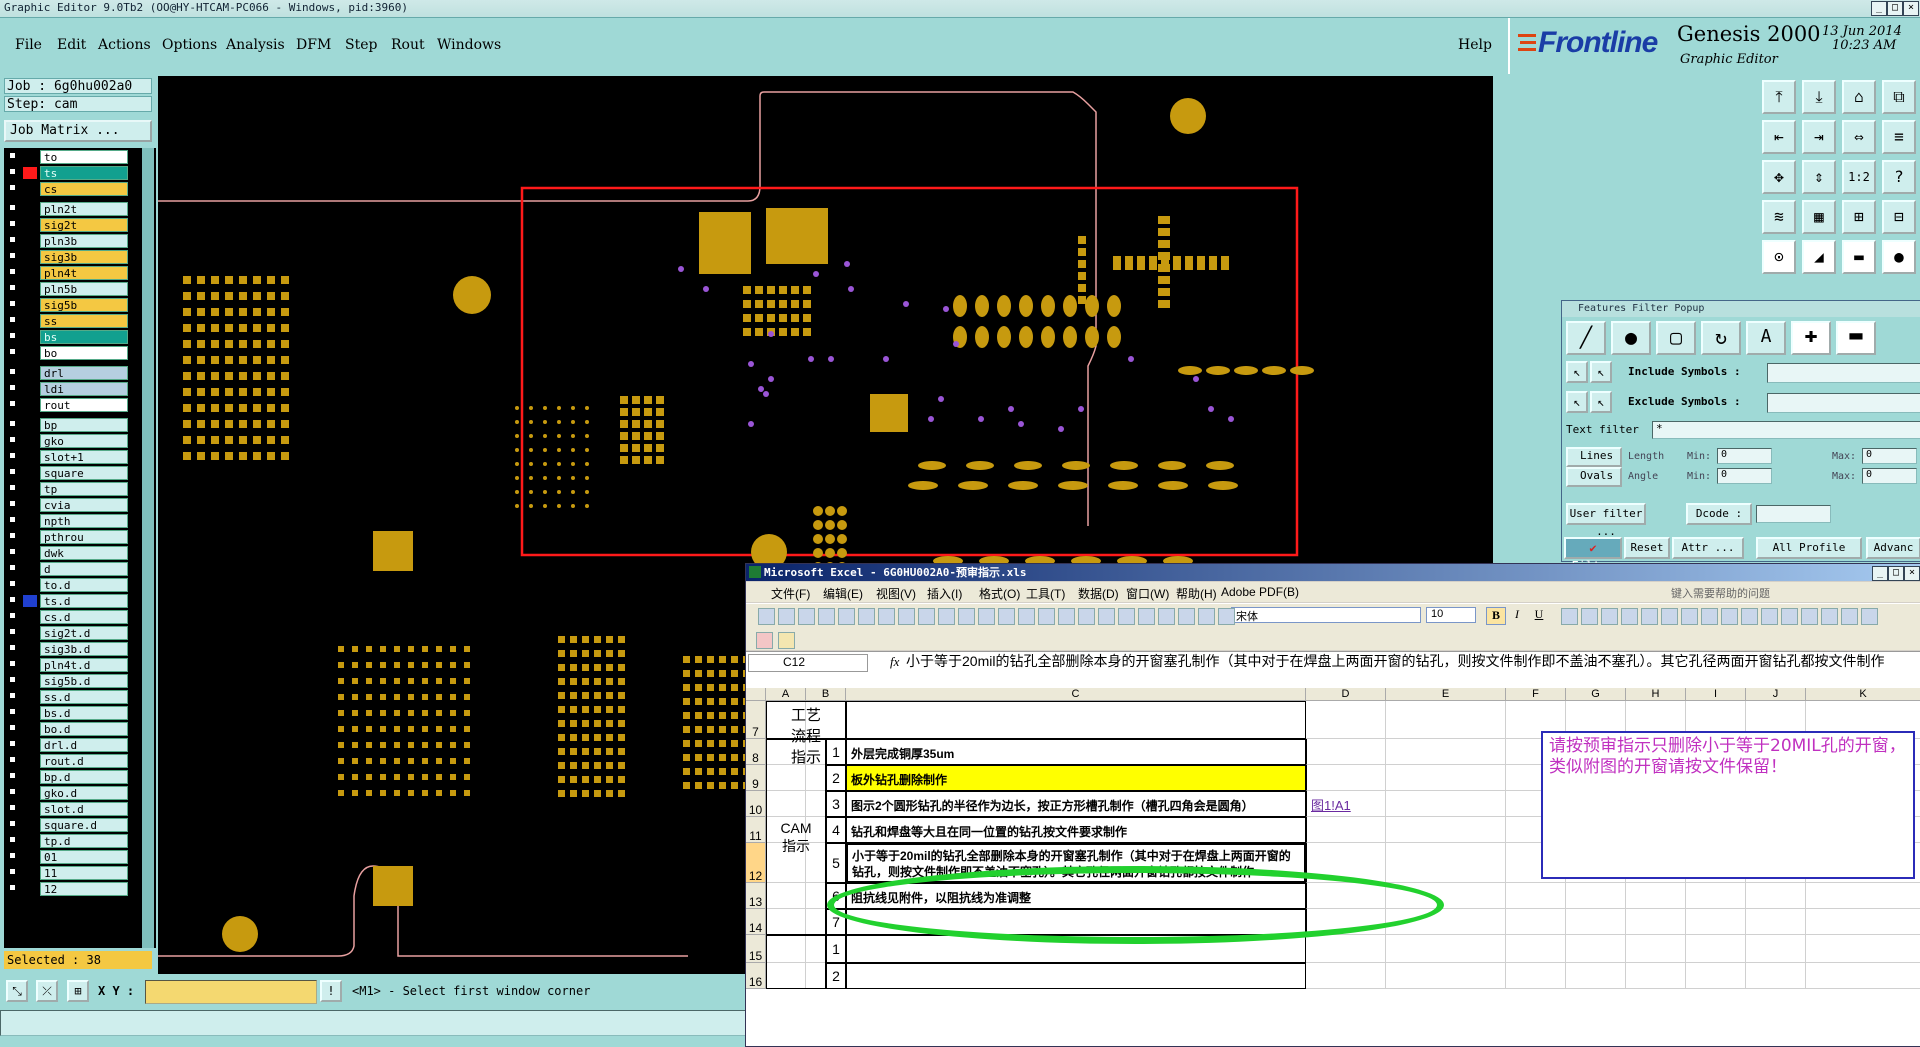 The height and width of the screenshot is (1047, 1920). Describe the element at coordinates (84, 489) in the screenshot. I see `layer-name: tp` at that location.